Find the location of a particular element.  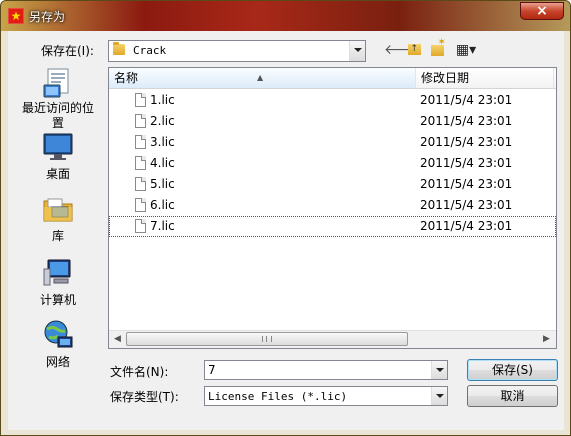

column-header-name: 名称 ▲ is located at coordinates (262, 78).